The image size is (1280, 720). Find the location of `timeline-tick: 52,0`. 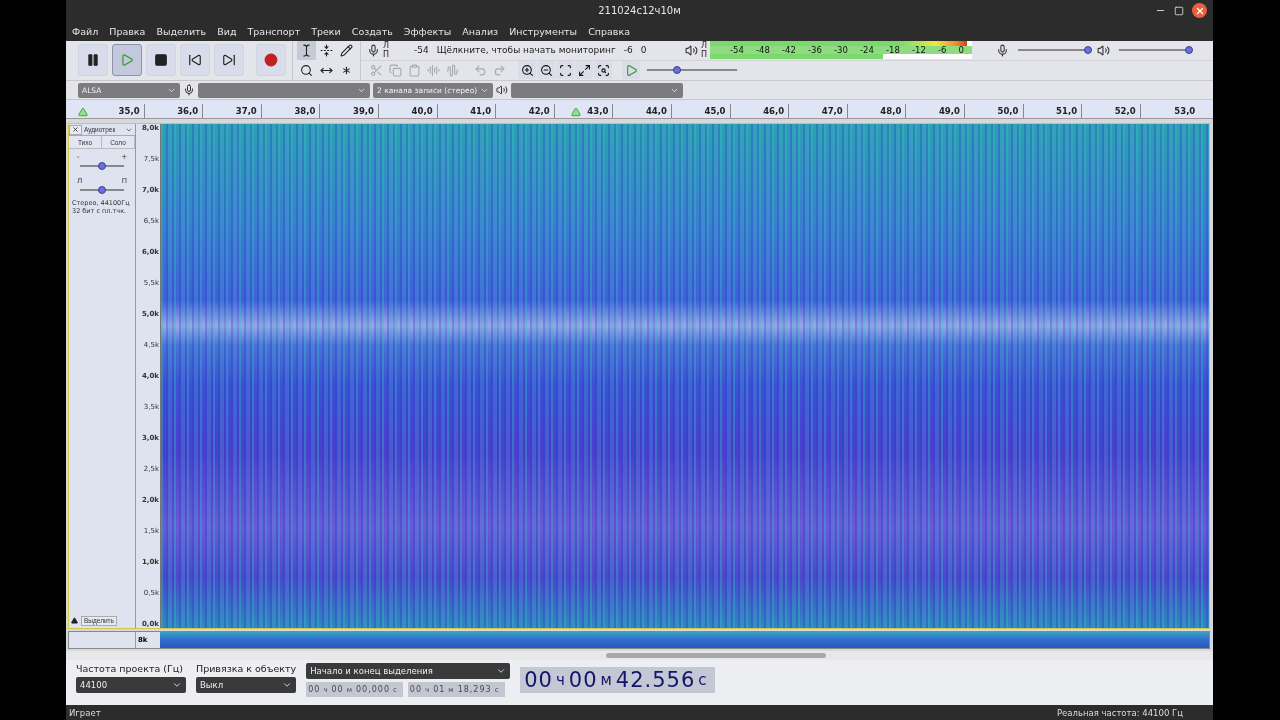

timeline-tick: 52,0 is located at coordinates (1111, 111).